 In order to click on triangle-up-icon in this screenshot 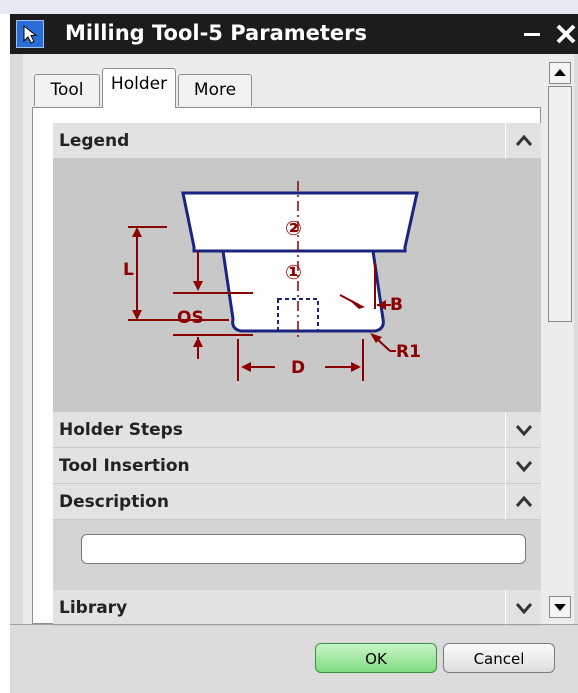, I will do `click(560, 72)`.